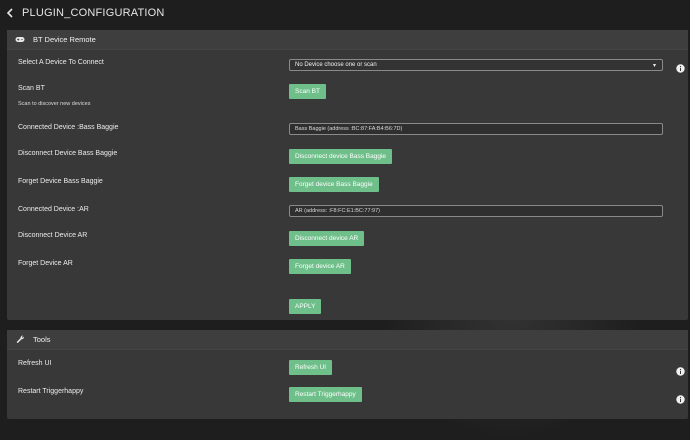  I want to click on forget-ar-button: Forget device AR, so click(320, 266).